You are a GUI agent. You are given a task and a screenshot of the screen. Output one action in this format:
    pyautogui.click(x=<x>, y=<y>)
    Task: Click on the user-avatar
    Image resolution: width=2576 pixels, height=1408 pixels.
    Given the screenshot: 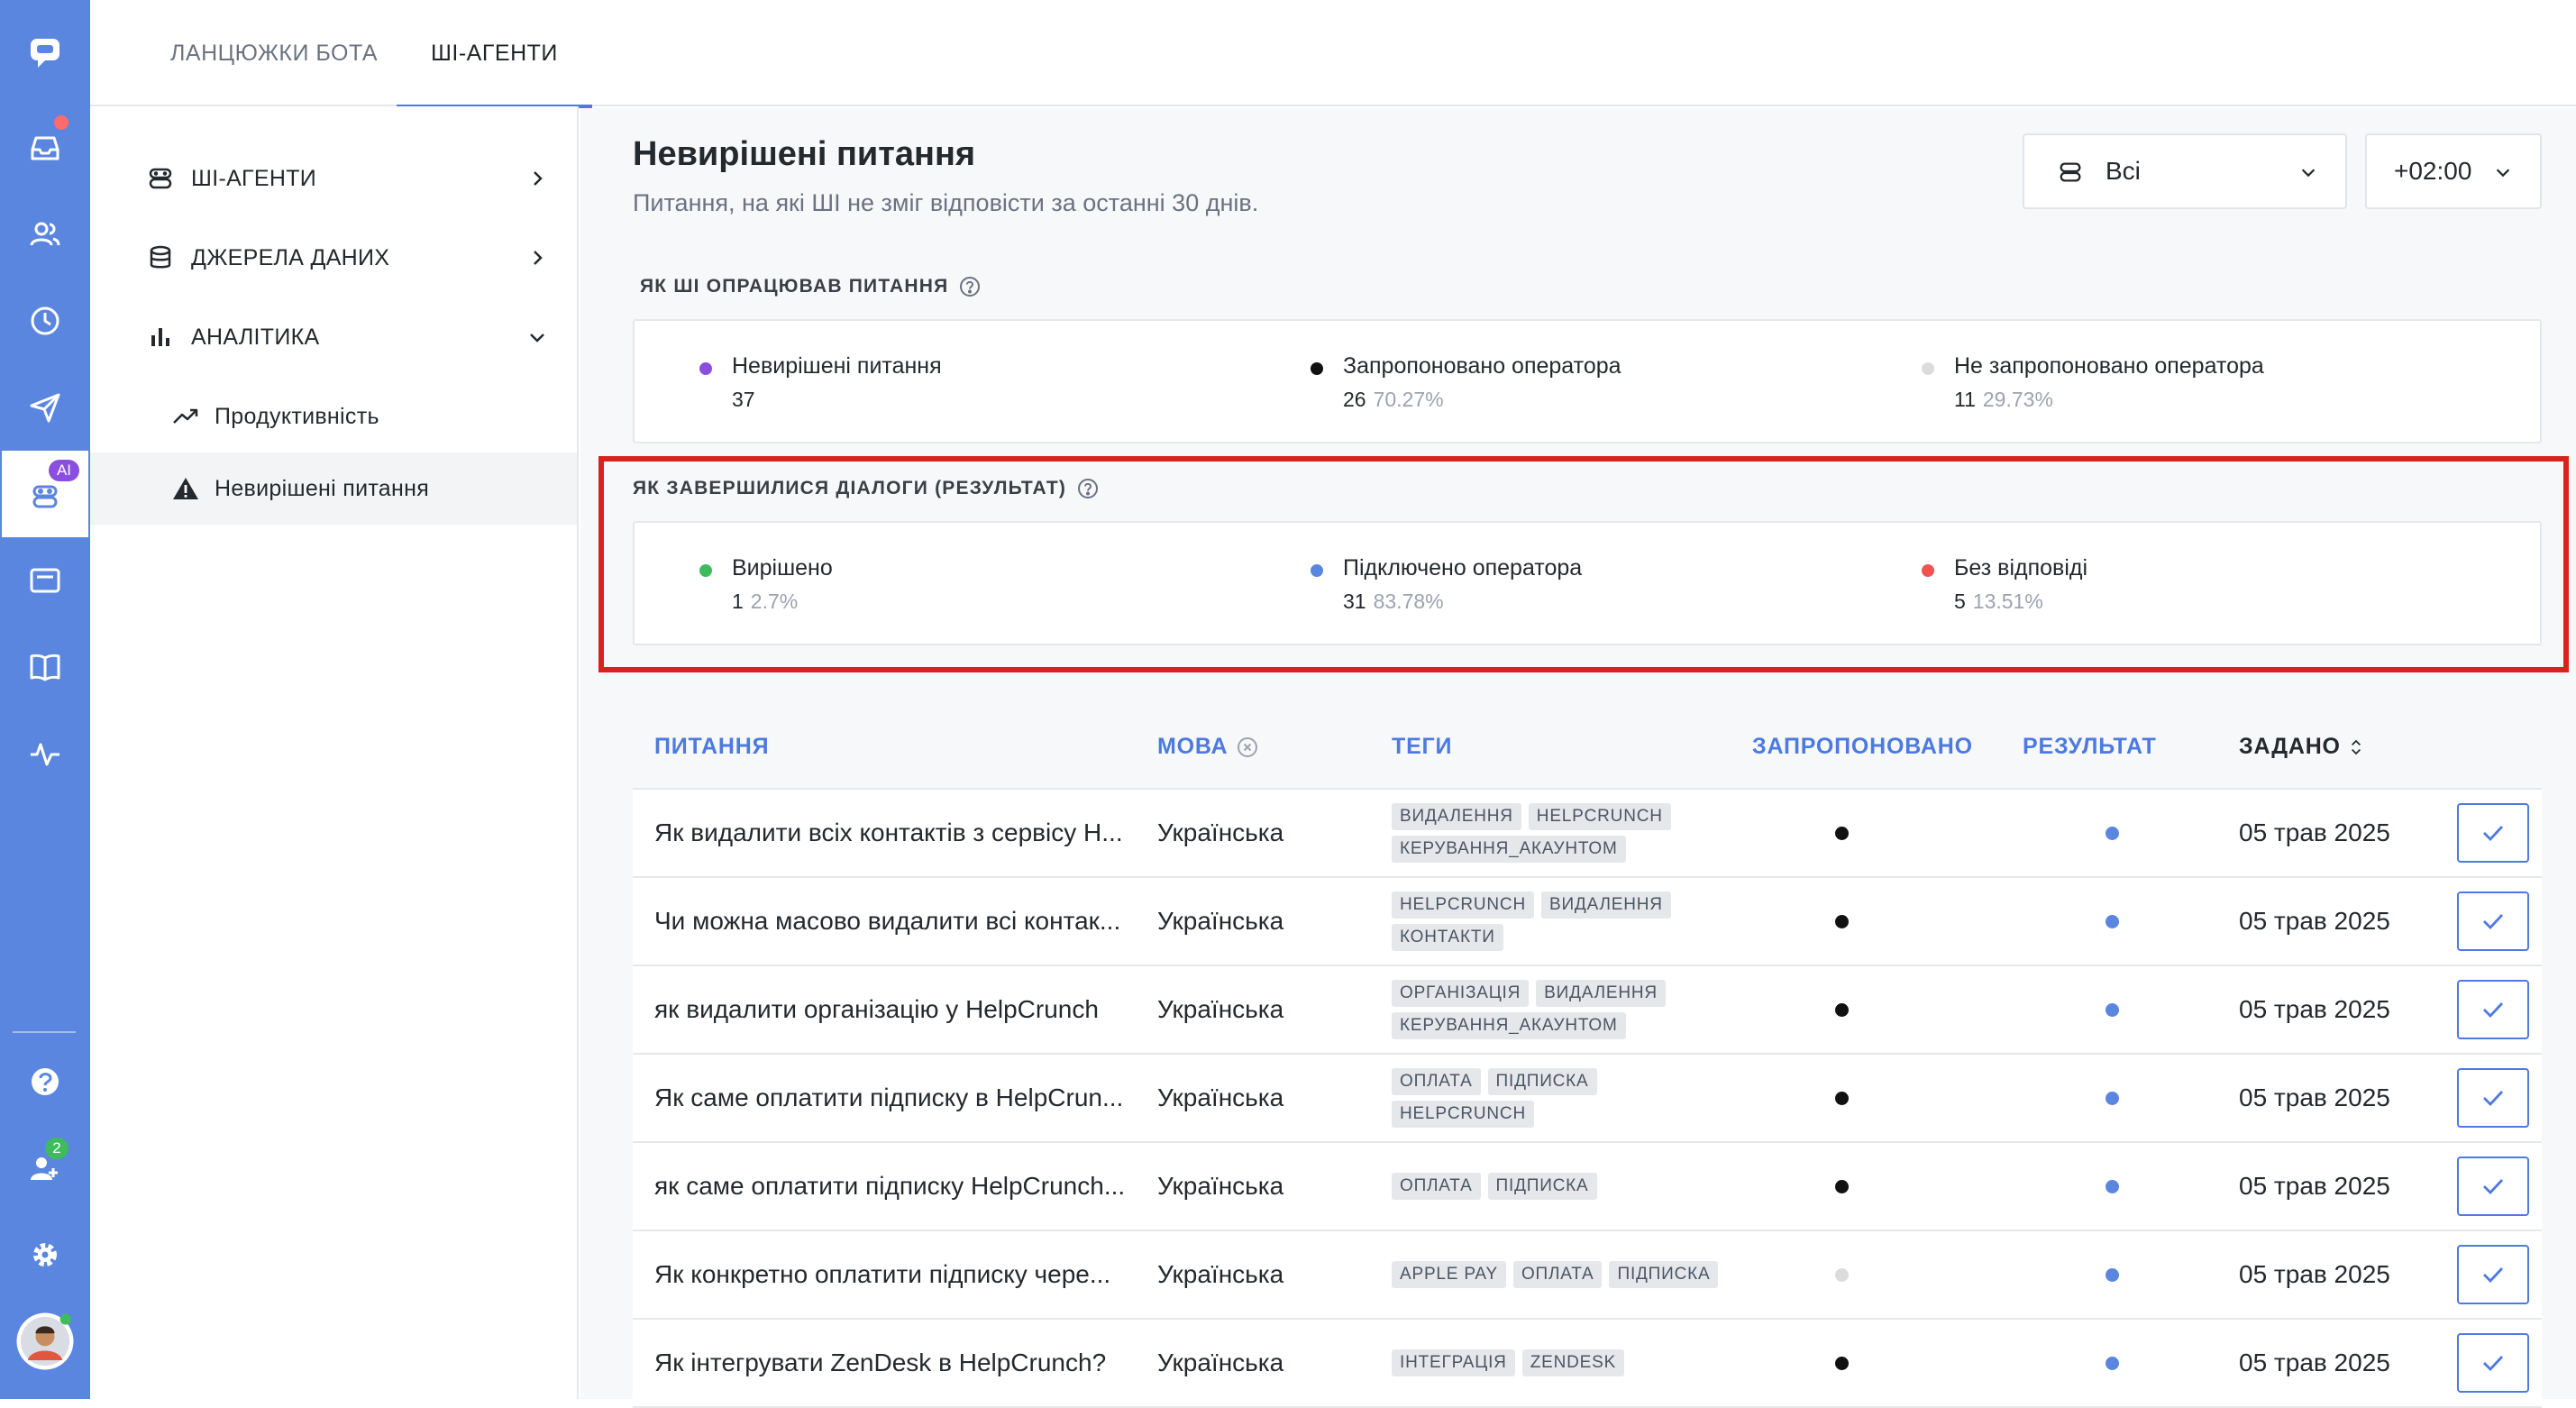 What is the action you would take?
    pyautogui.click(x=45, y=1341)
    